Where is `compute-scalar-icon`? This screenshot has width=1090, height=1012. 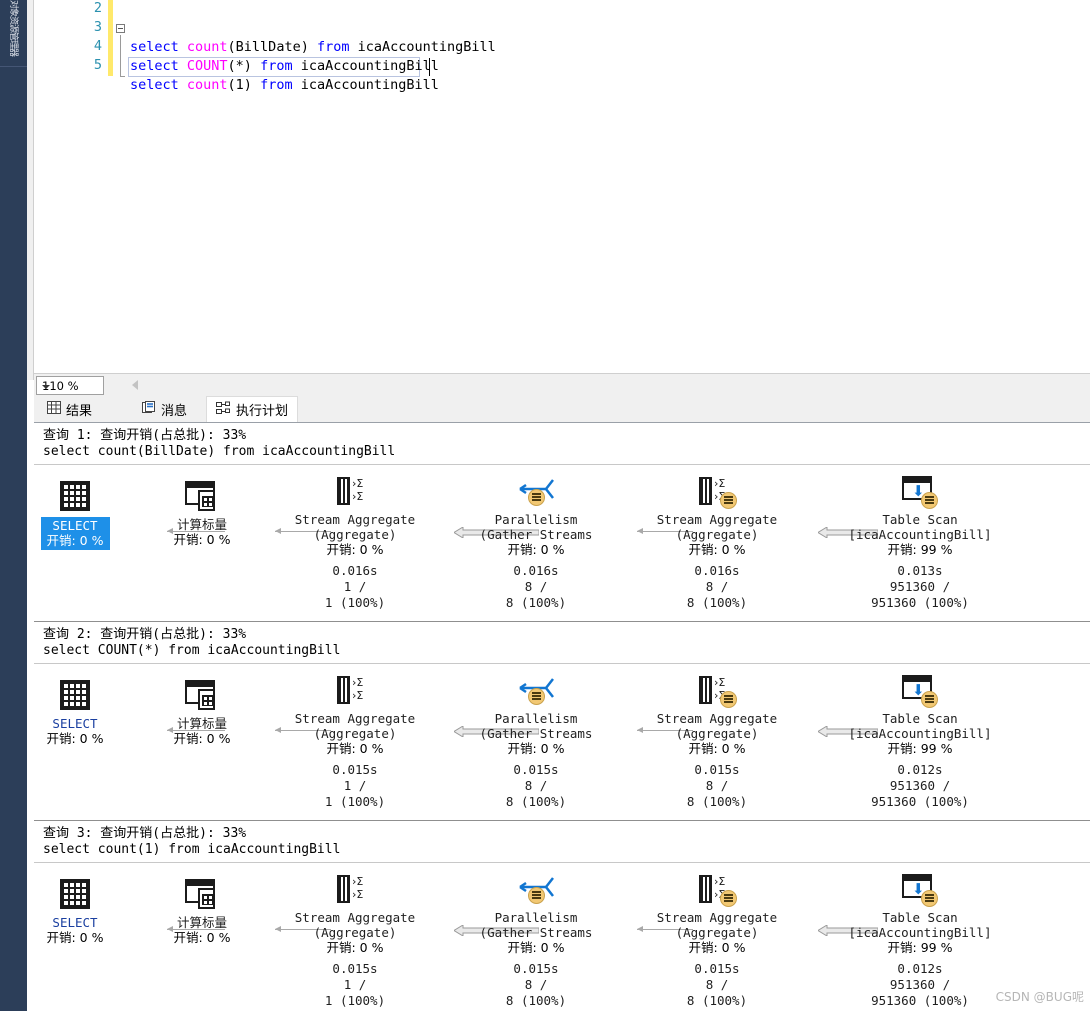 compute-scalar-icon is located at coordinates (202, 896).